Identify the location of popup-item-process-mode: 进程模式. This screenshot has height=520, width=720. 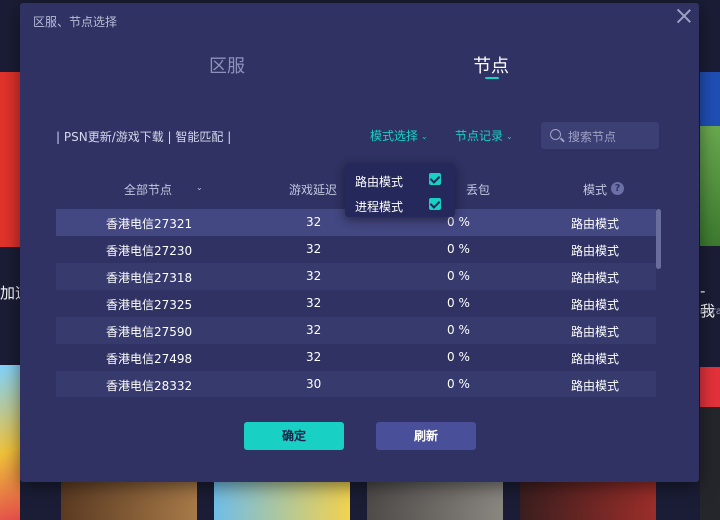
(379, 206).